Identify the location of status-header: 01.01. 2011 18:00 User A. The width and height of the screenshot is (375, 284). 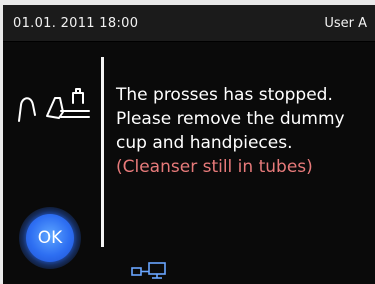
(189, 23).